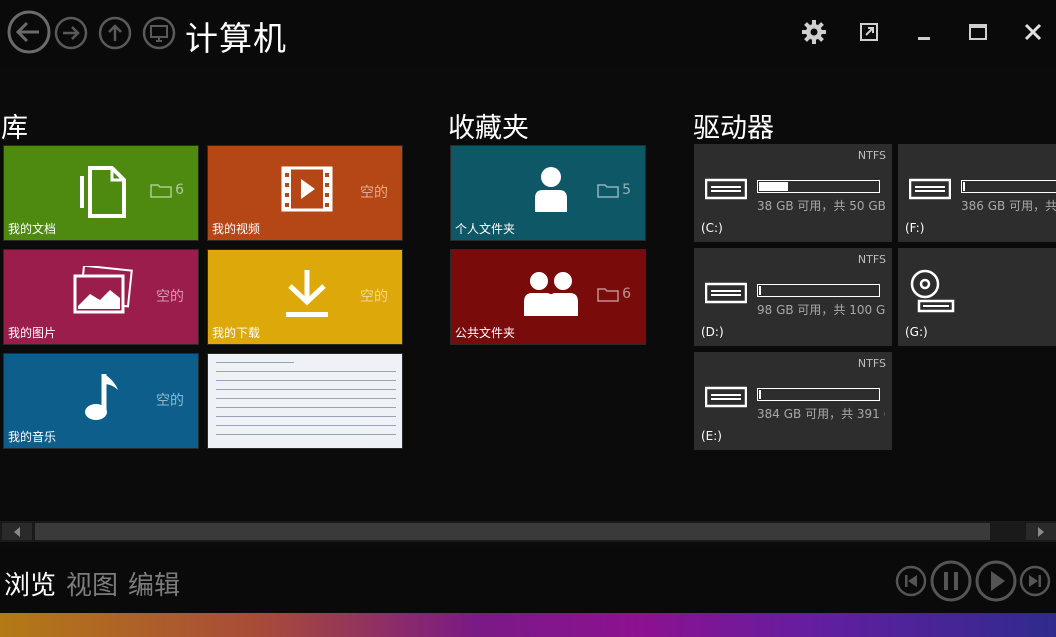 The width and height of the screenshot is (1056, 637). Describe the element at coordinates (374, 297) in the screenshot. I see `download-count: 空的` at that location.